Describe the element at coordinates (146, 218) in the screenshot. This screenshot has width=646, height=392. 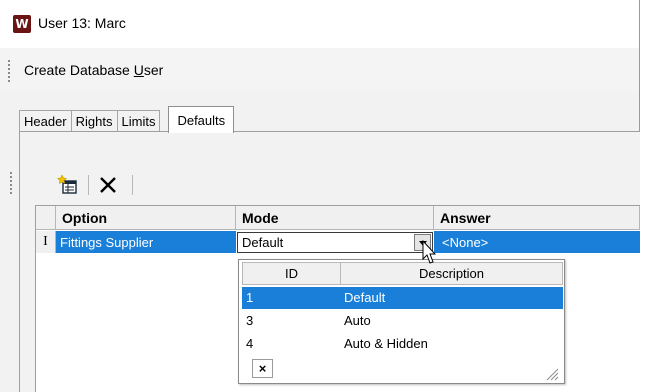
I see `column-header-option: Option` at that location.